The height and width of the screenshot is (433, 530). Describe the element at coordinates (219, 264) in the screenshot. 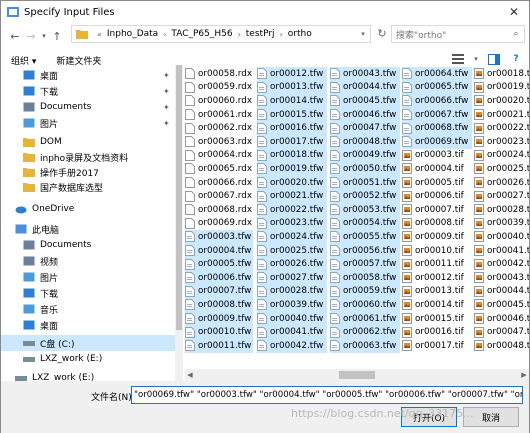

I see `file-item: or00005.tfw` at that location.